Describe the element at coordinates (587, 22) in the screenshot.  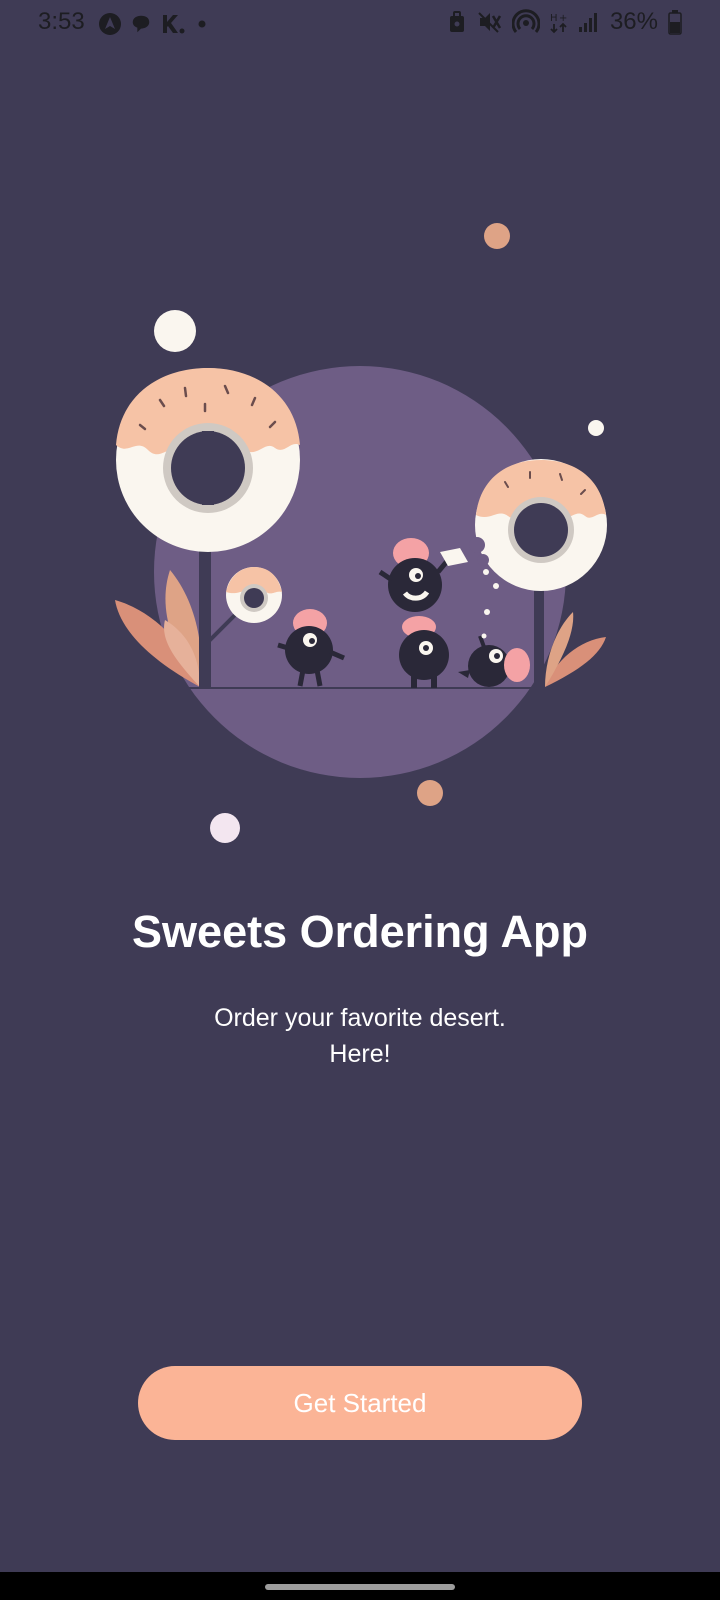
I see `signal-icon` at that location.